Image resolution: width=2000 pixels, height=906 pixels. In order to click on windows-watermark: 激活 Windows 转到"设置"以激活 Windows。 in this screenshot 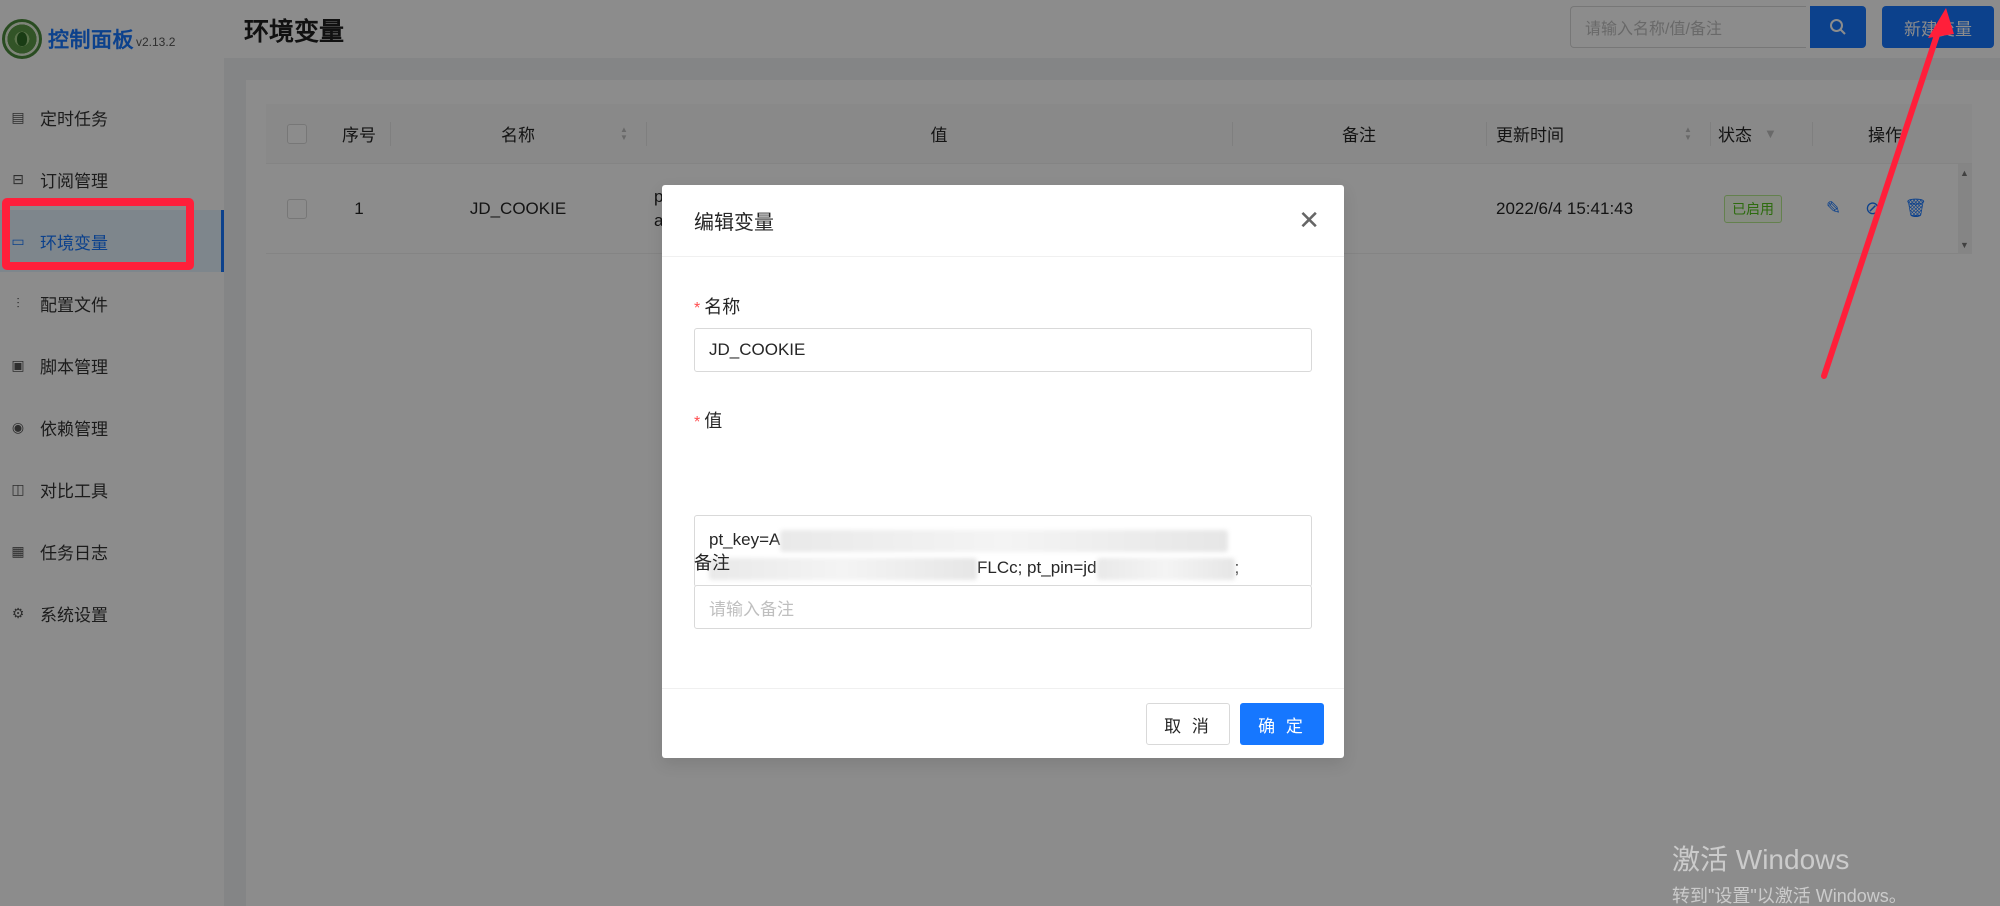, I will do `click(1789, 872)`.